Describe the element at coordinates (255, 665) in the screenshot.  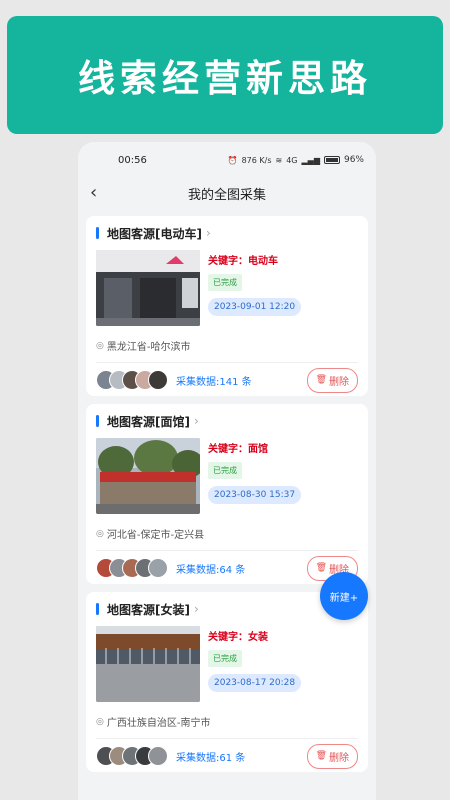
I see `card-info: 关键字：女装 已完成 2023-08-17 20:28` at that location.